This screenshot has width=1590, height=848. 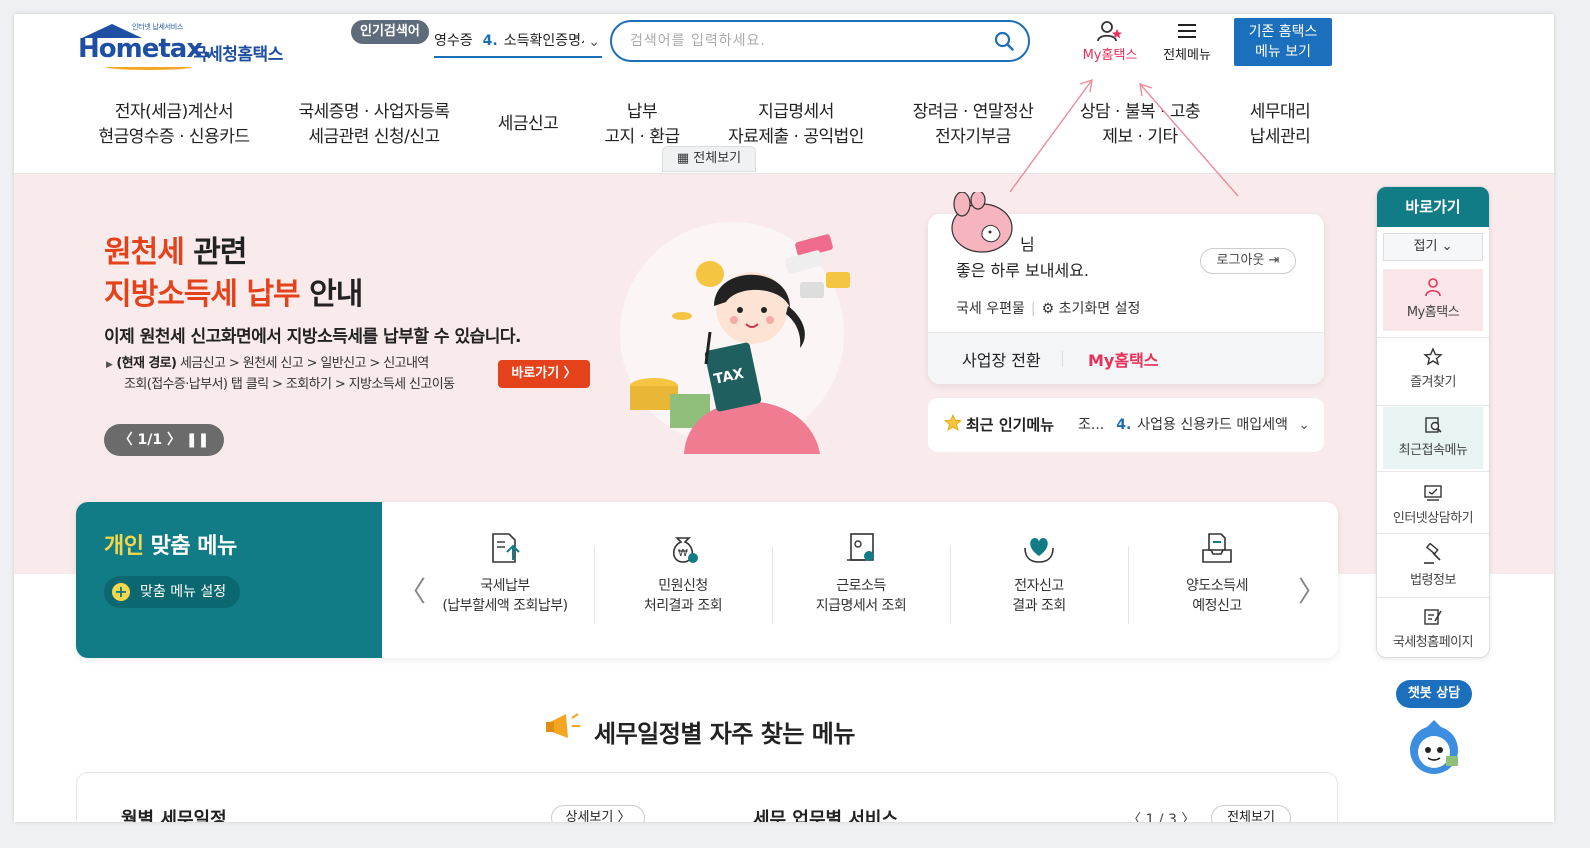 I want to click on all-menu-label: 전체메뉴, so click(x=1187, y=55).